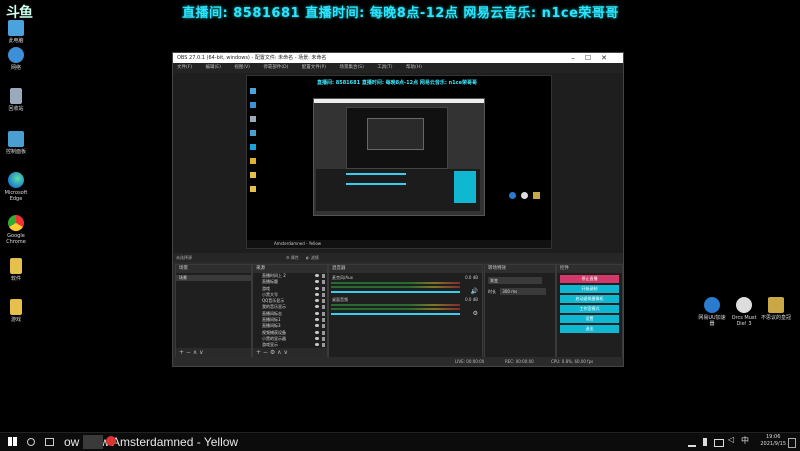  What do you see at coordinates (15, 152) in the screenshot?
I see `desktop-icon-label: 控制面板` at bounding box center [15, 152].